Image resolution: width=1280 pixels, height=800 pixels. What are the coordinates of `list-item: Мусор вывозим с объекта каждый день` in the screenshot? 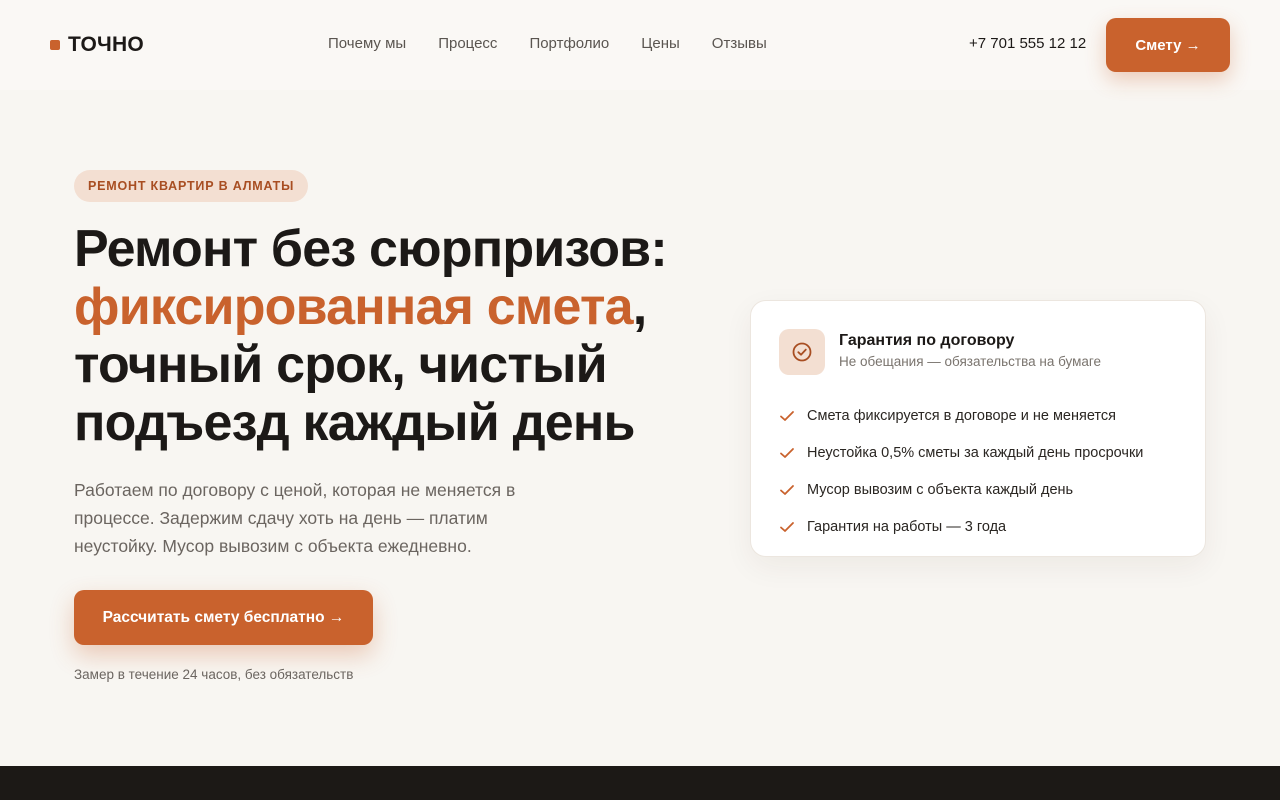 It's located at (961, 489).